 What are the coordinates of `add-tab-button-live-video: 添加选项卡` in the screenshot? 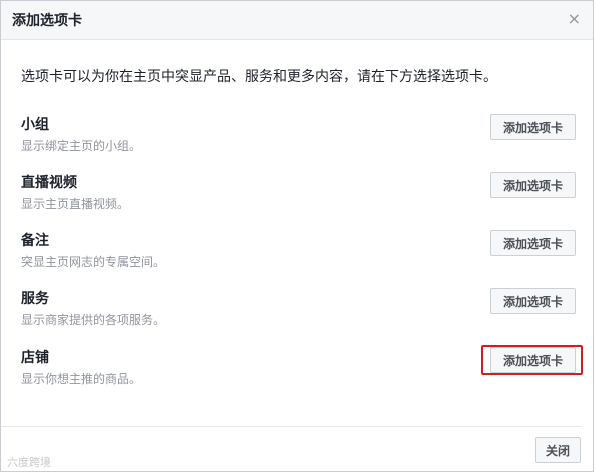 It's located at (533, 185).